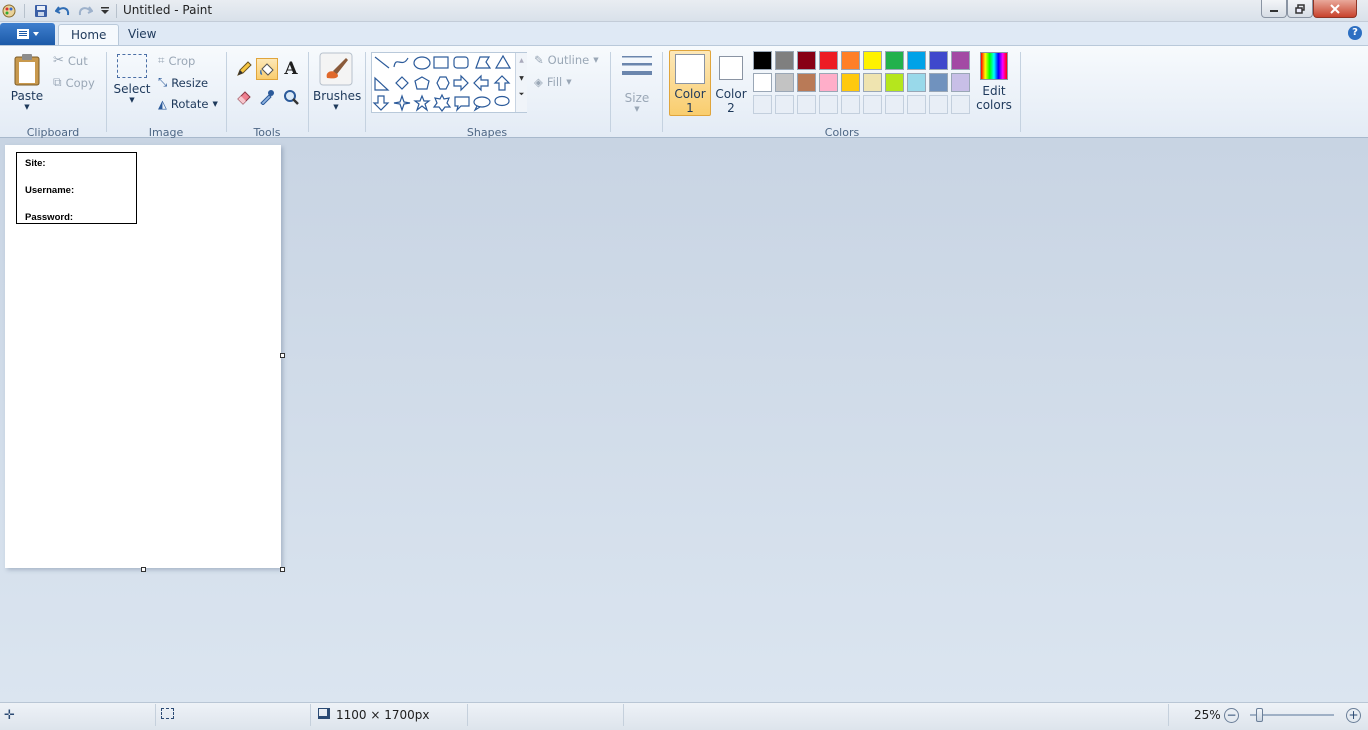 This screenshot has width=1368, height=730. I want to click on fill-button: ◈ Fill ▼, so click(553, 82).